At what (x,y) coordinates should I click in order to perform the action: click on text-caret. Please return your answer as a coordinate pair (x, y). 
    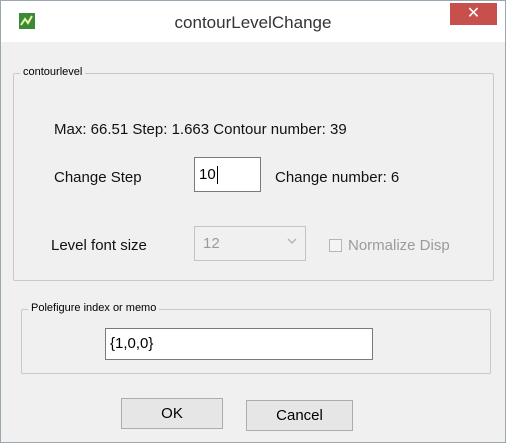
    Looking at the image, I should click on (217, 175).